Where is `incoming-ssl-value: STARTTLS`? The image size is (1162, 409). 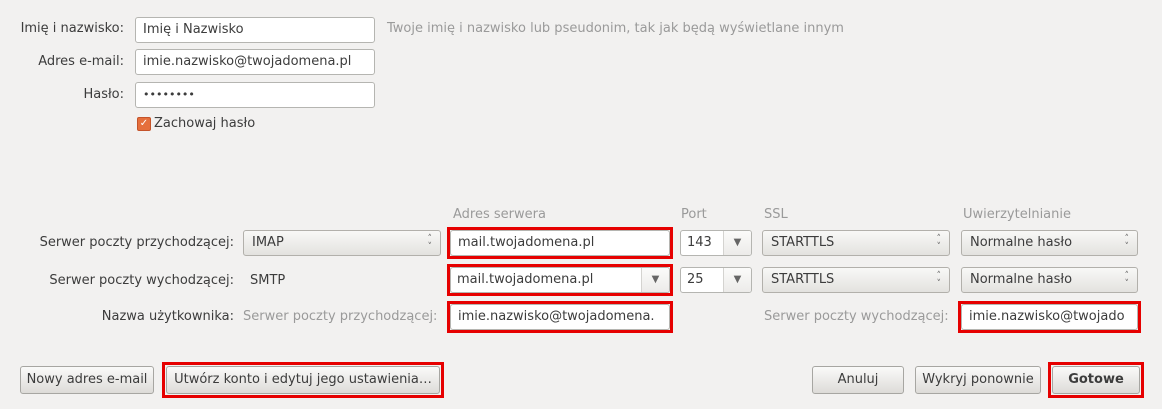
incoming-ssl-value: STARTTLS is located at coordinates (803, 242).